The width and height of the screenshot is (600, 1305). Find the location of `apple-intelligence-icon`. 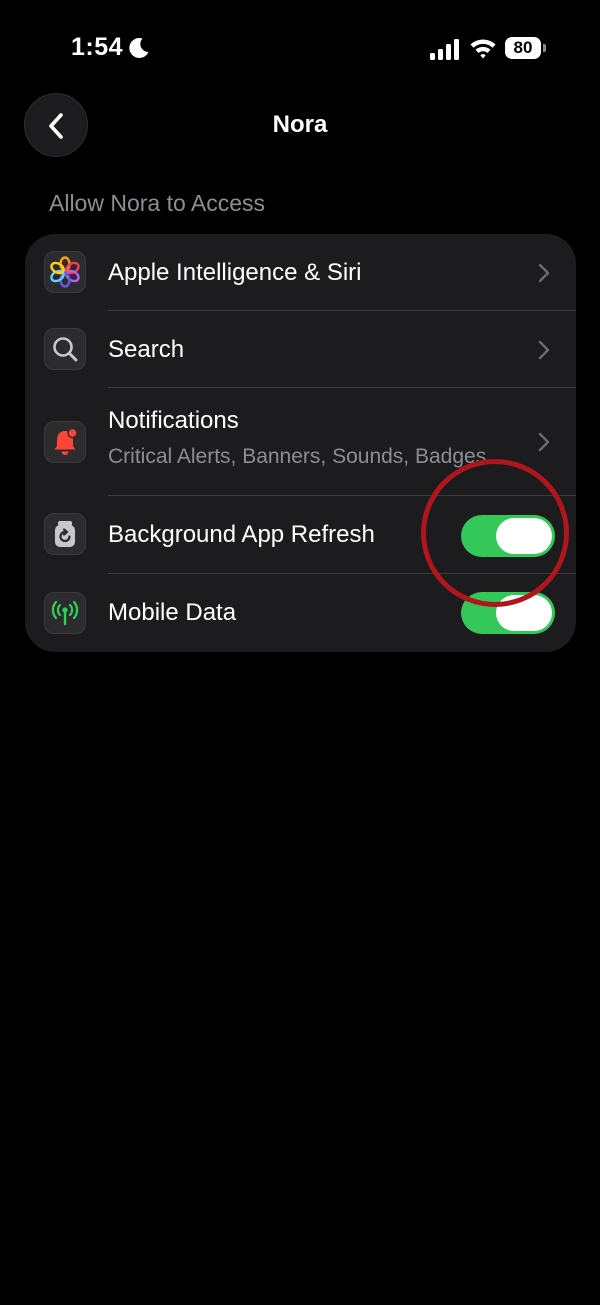

apple-intelligence-icon is located at coordinates (65, 272).